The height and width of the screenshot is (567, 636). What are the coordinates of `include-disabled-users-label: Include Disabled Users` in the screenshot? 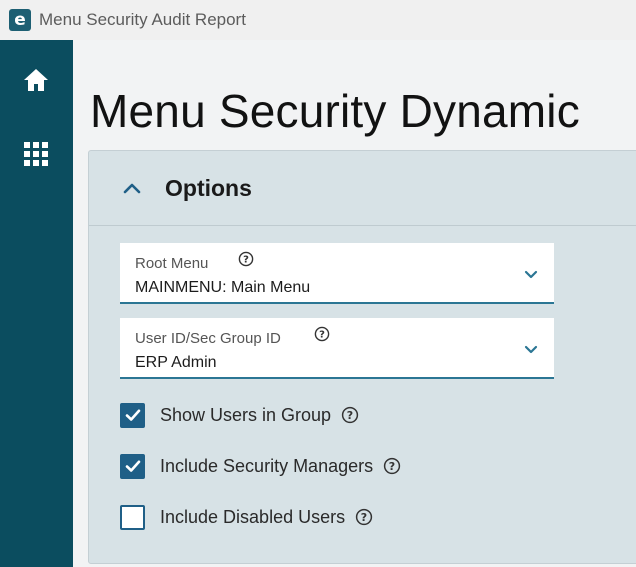 It's located at (252, 517).